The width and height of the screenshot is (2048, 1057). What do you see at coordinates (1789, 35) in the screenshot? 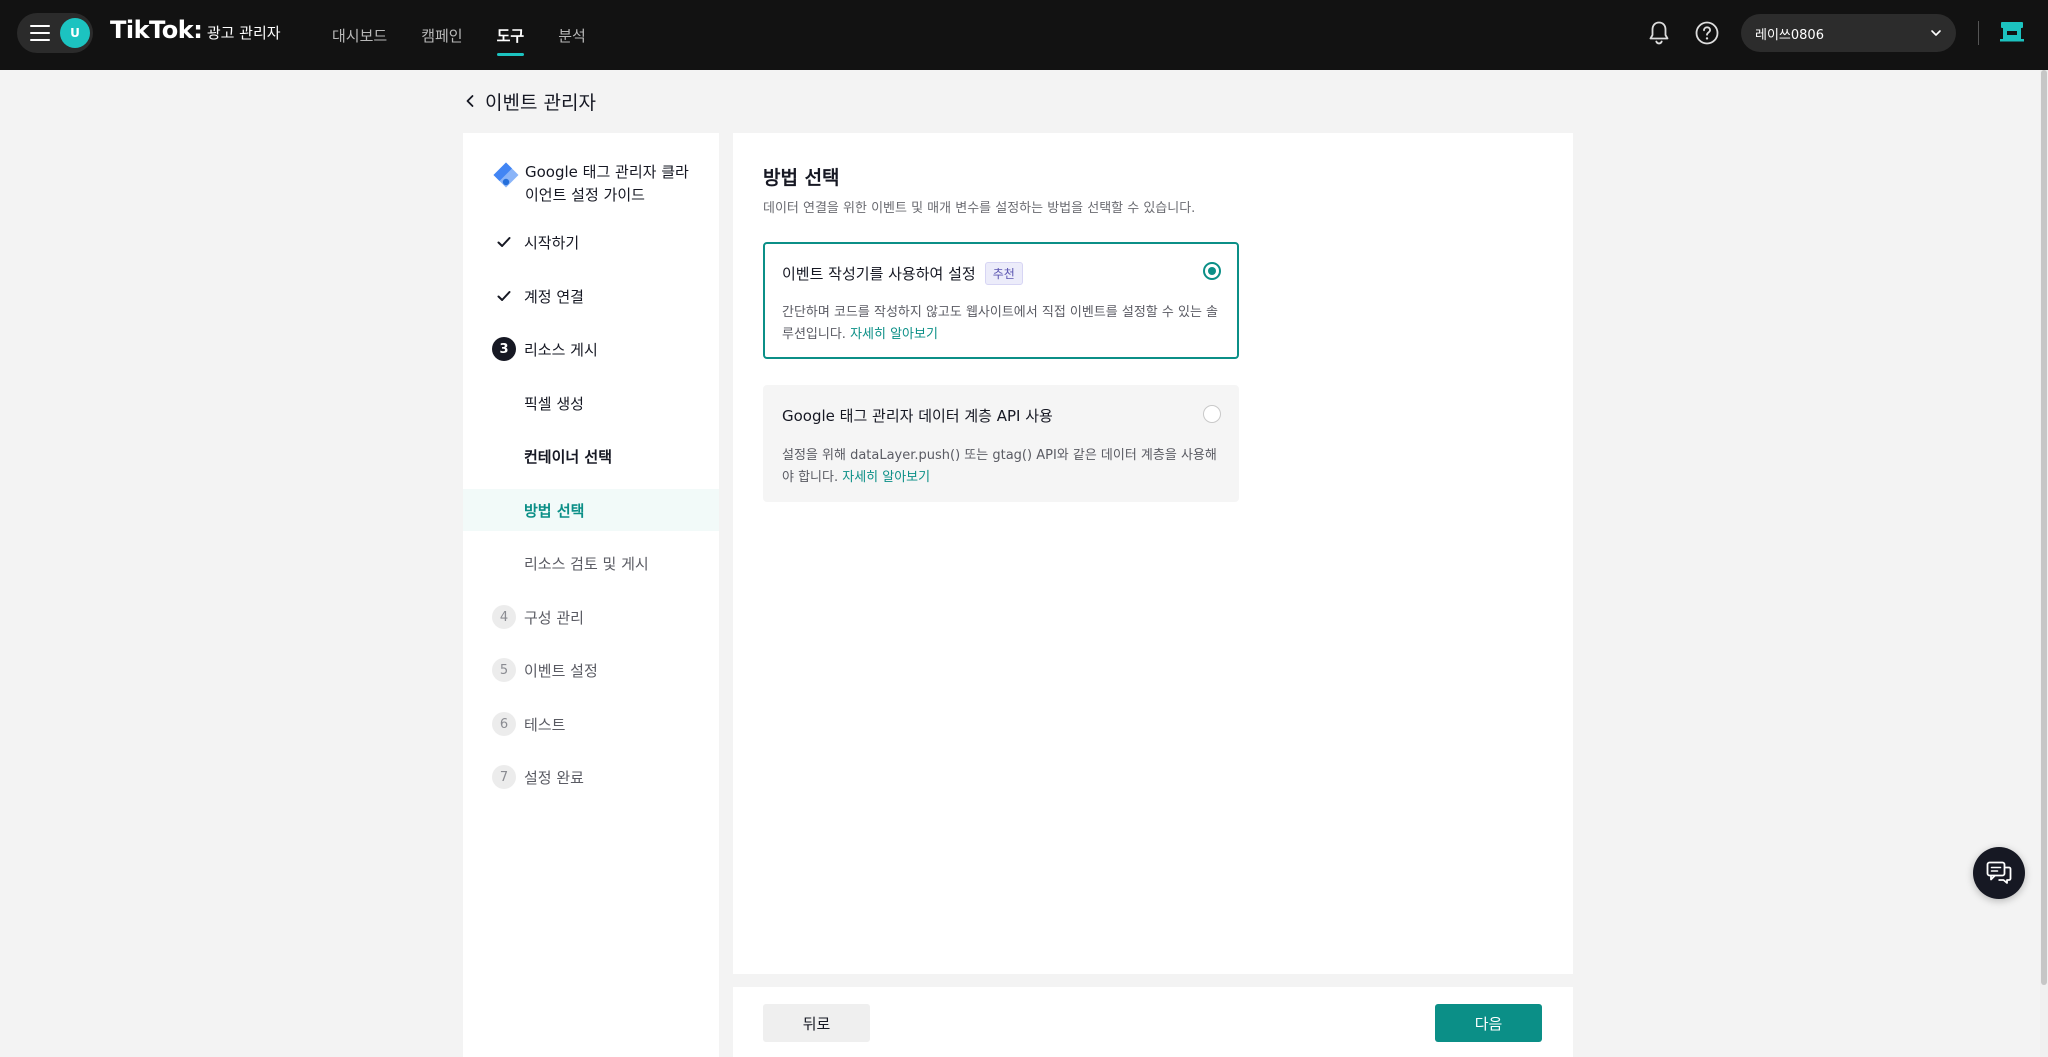
I see `account-name: 레이쓰0806` at bounding box center [1789, 35].